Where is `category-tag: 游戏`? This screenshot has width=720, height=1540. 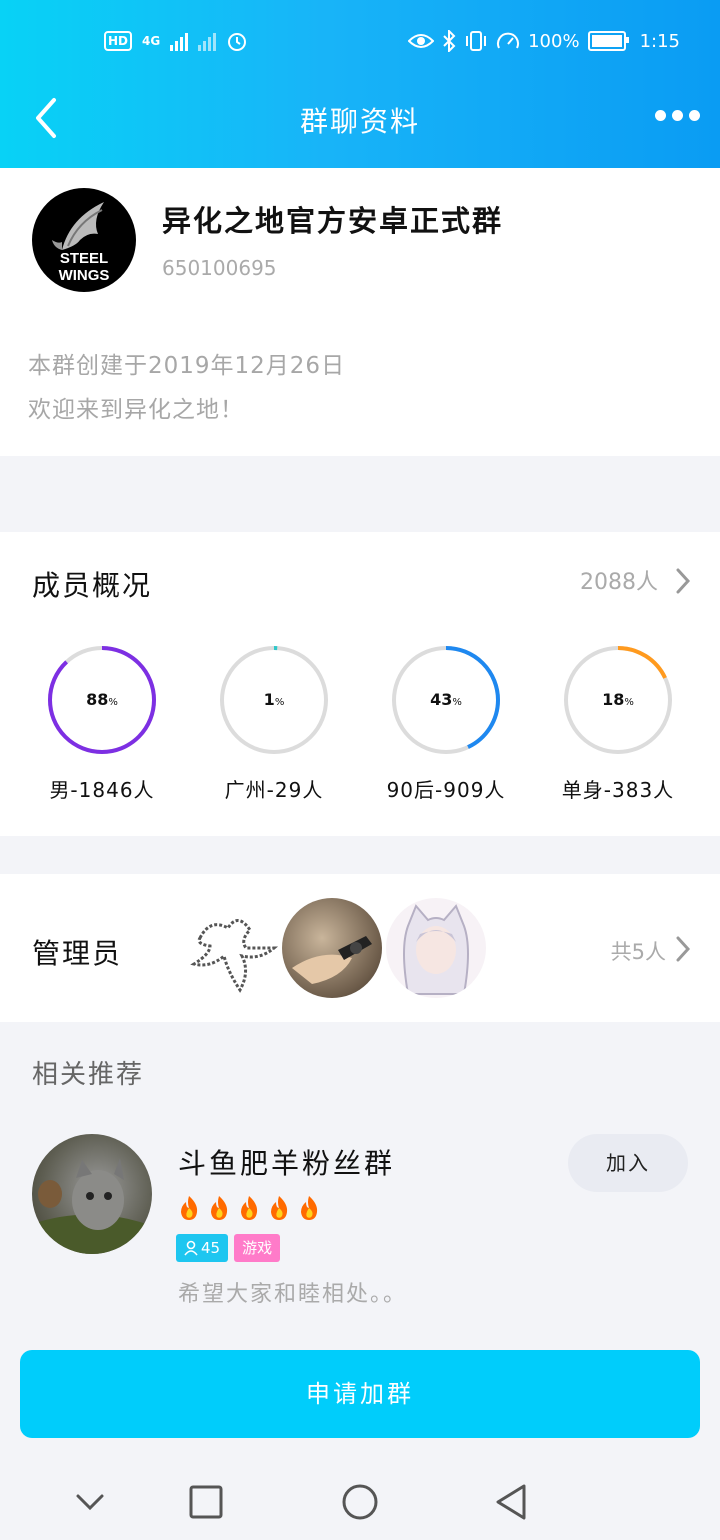 category-tag: 游戏 is located at coordinates (257, 1248).